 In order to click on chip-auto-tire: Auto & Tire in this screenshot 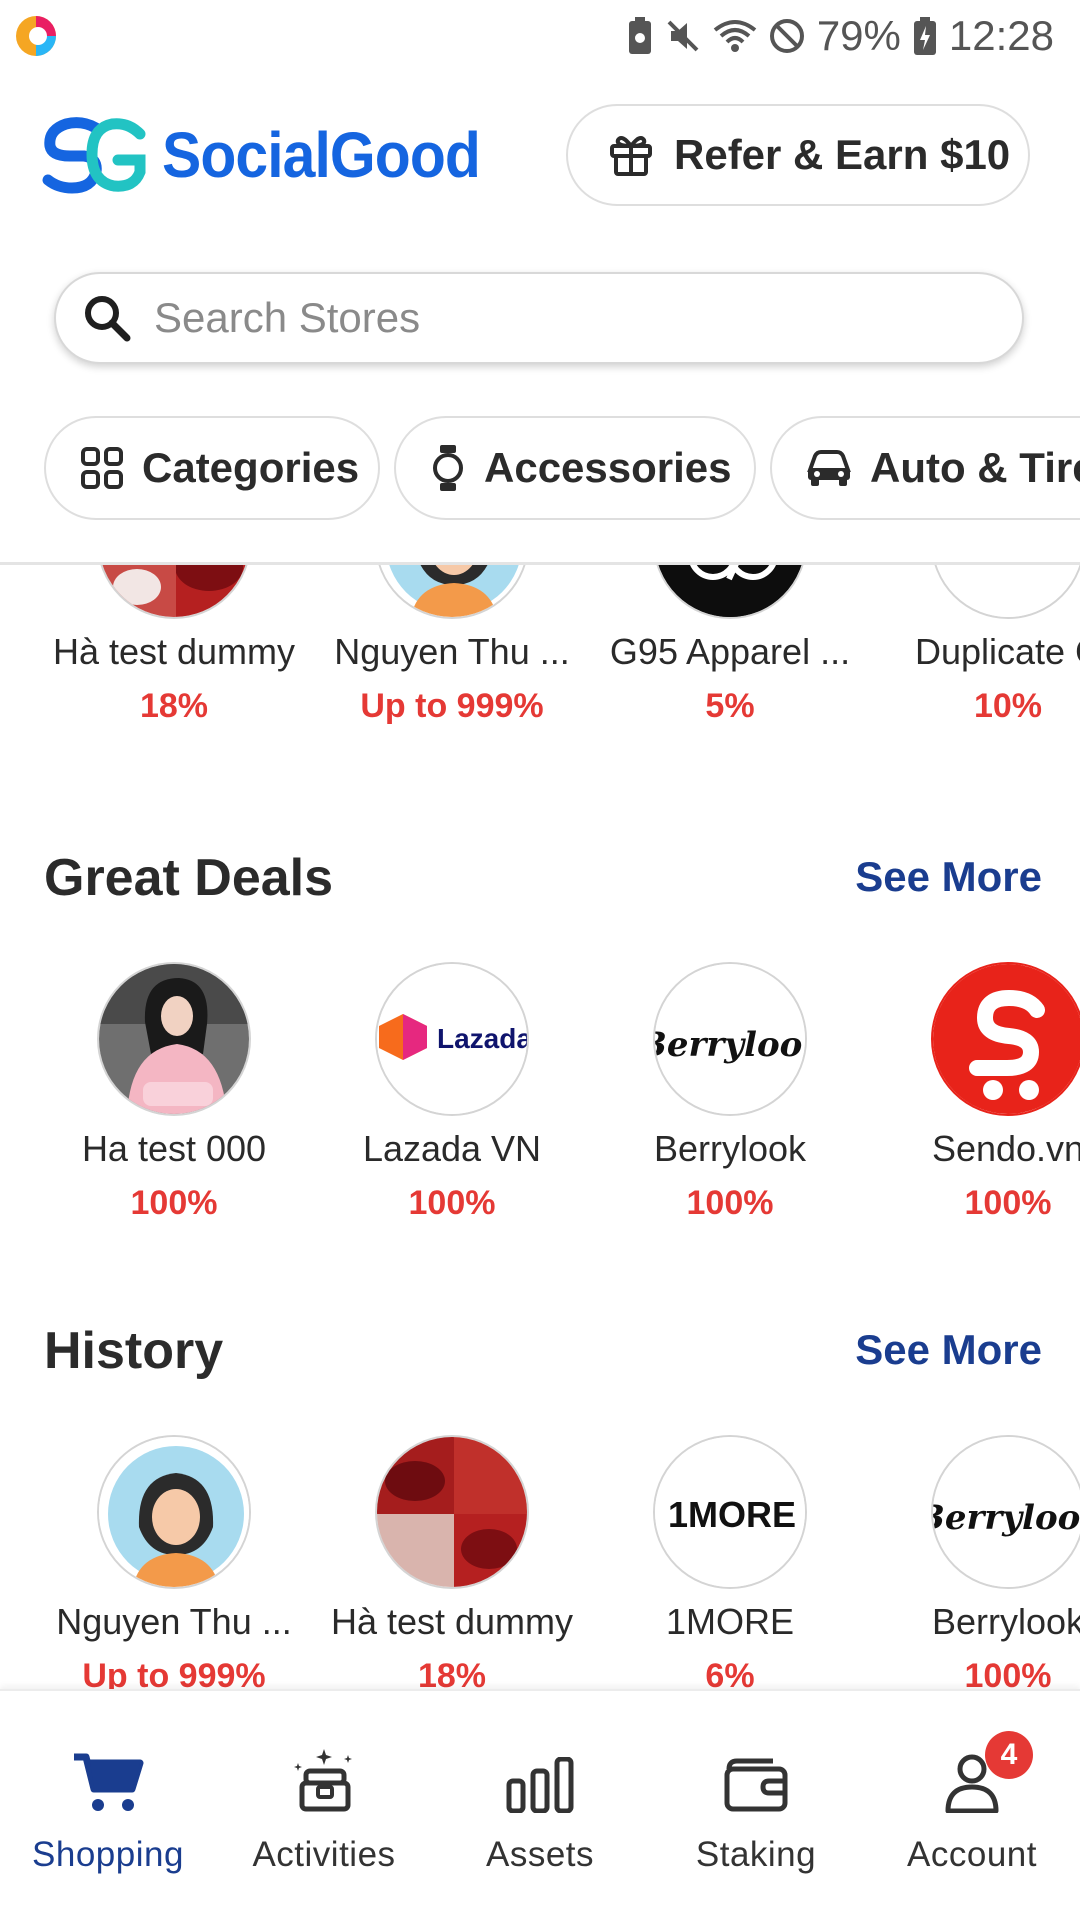, I will do `click(925, 468)`.